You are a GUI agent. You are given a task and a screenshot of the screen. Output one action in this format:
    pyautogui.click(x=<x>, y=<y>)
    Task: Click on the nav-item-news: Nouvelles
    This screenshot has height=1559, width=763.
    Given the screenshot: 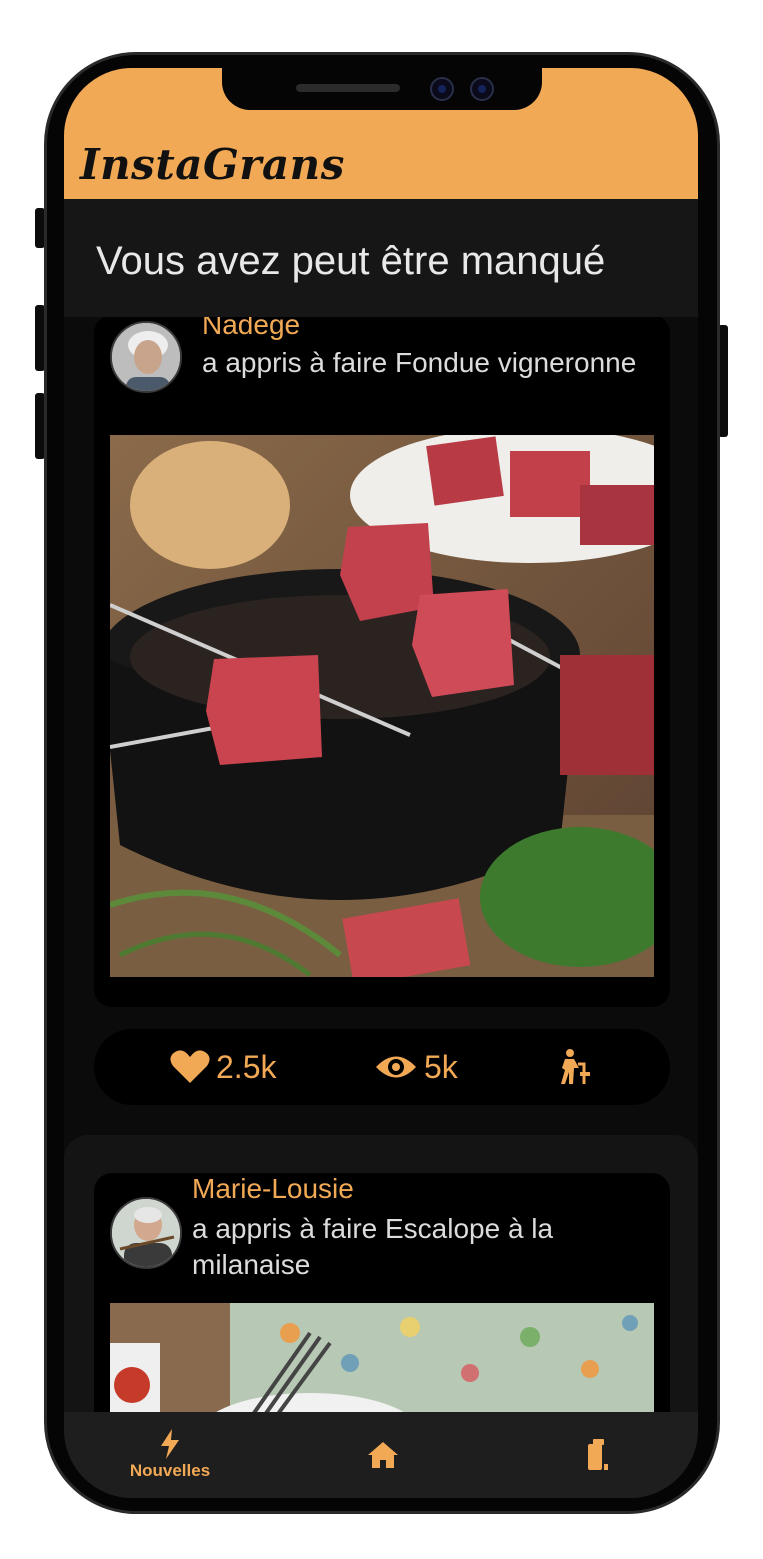 What is the action you would take?
    pyautogui.click(x=170, y=1455)
    